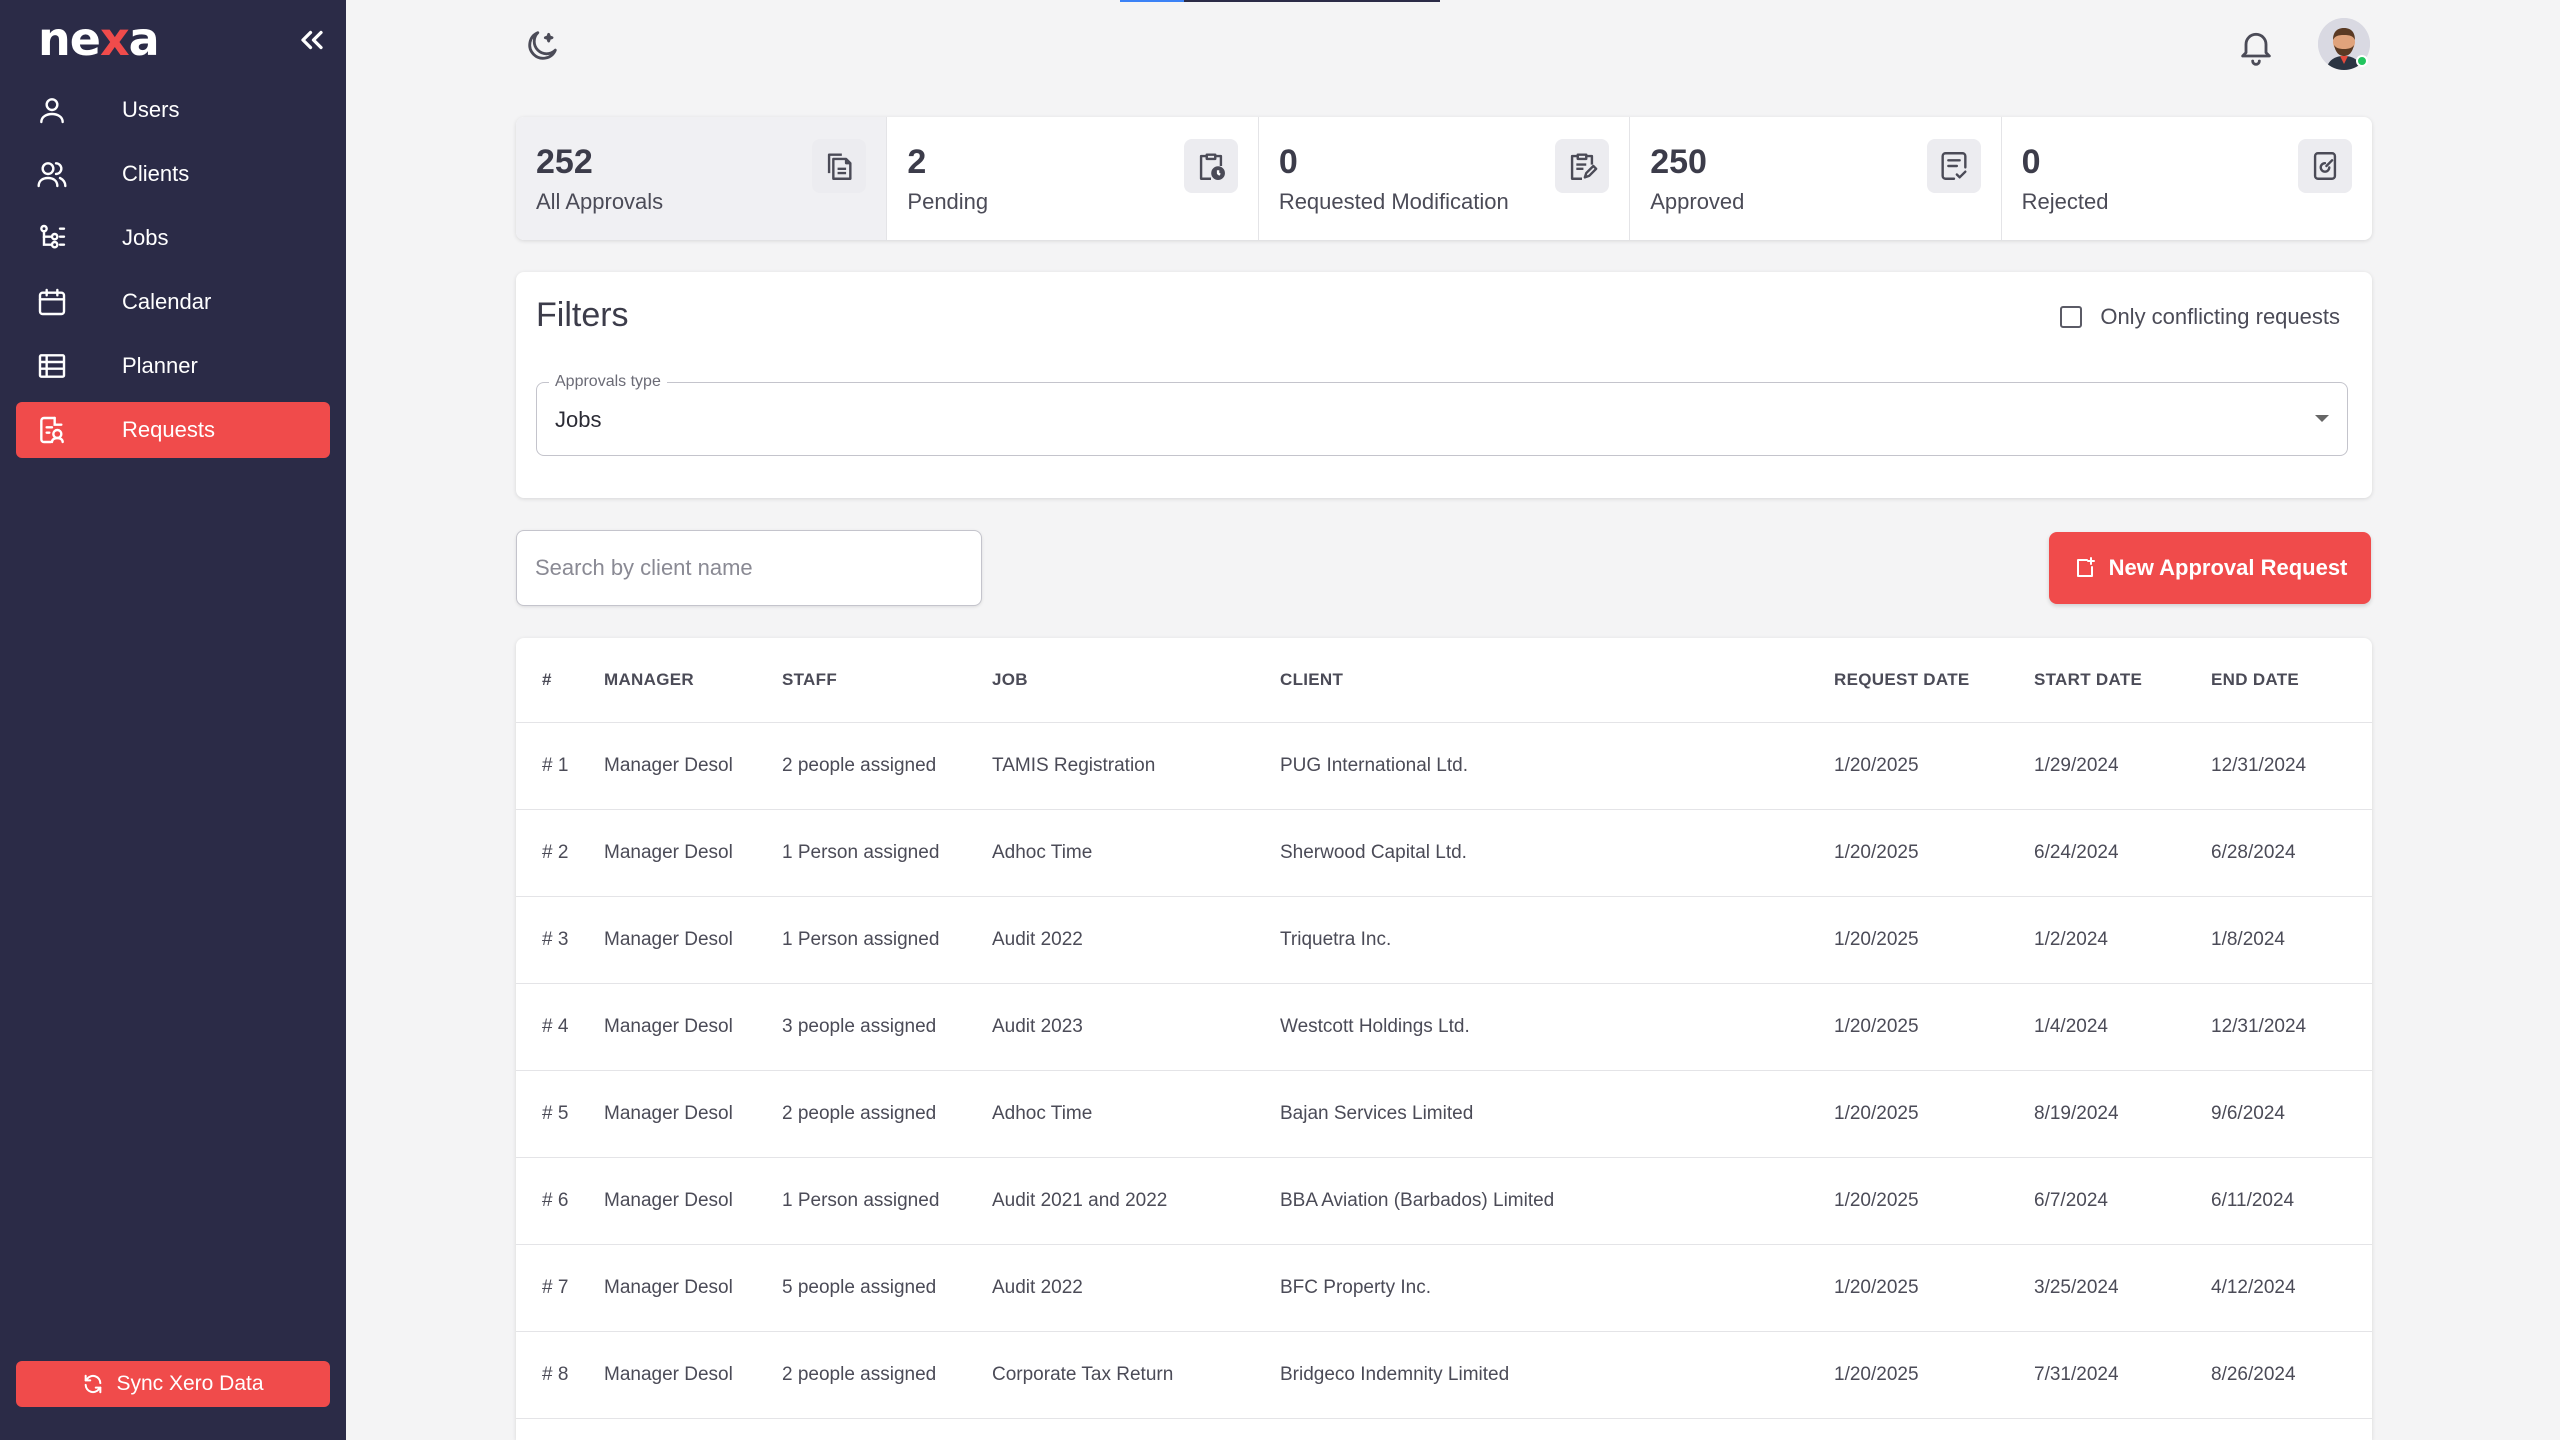 The height and width of the screenshot is (1440, 2560). Describe the element at coordinates (564, 162) in the screenshot. I see `stat-value: 252` at that location.